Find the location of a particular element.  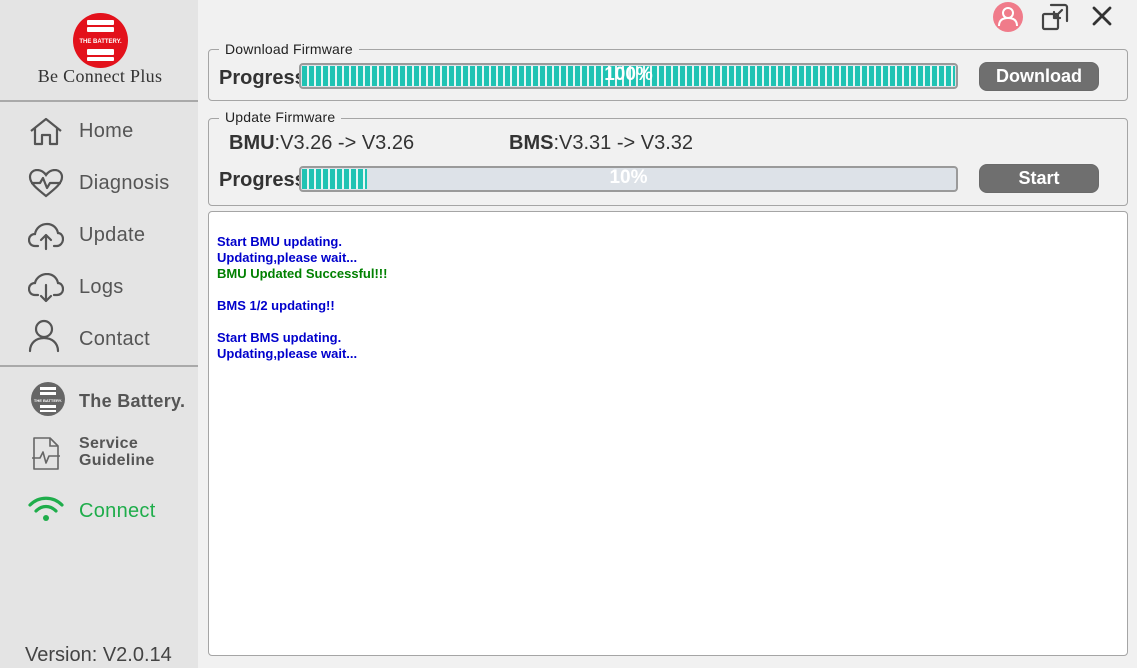

sidebar-item-label: Update is located at coordinates (112, 235).